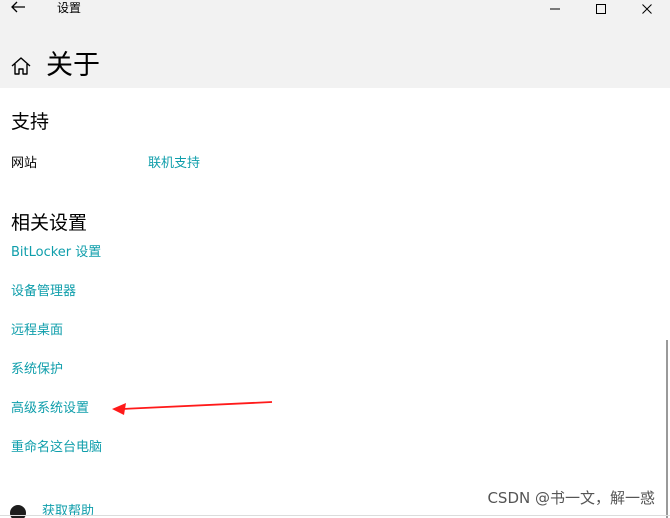  What do you see at coordinates (110, 511) in the screenshot?
I see `get-help-row: 获取帮助` at bounding box center [110, 511].